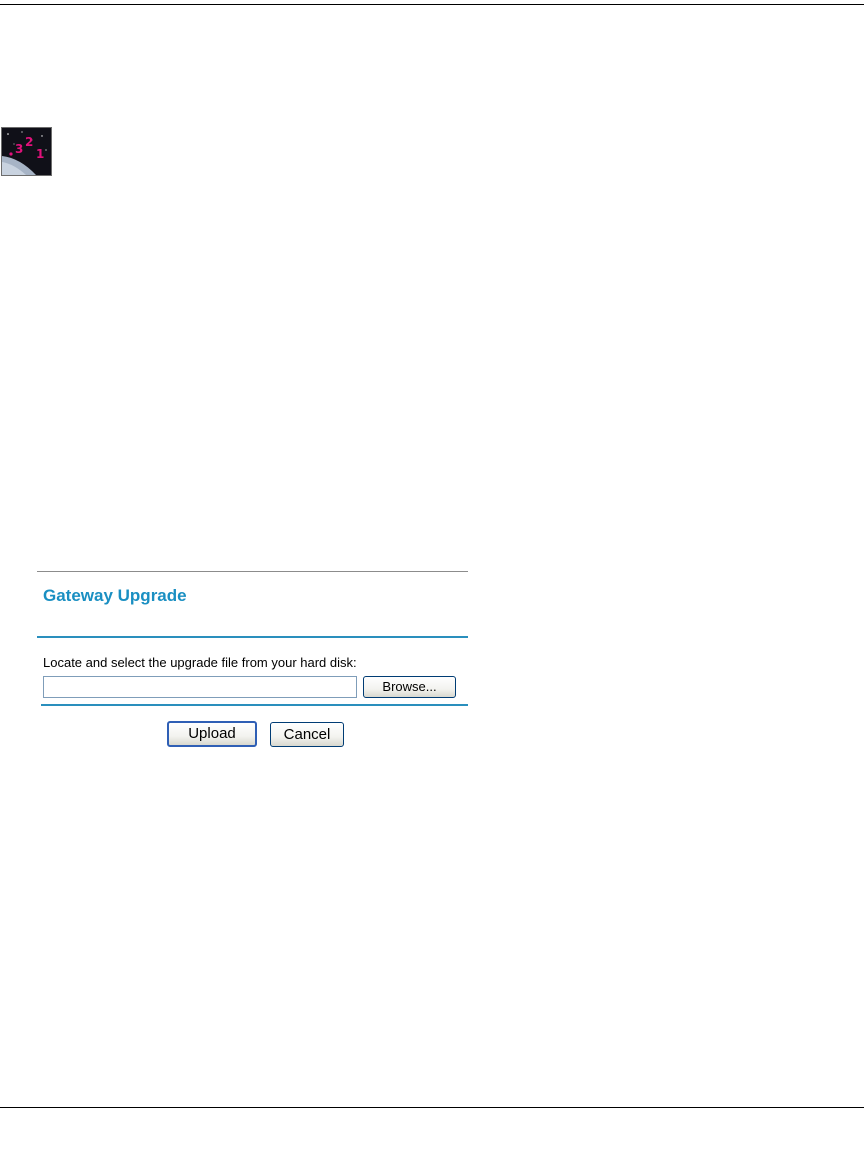 This screenshot has height=1170, width=864. What do you see at coordinates (254, 705) in the screenshot?
I see `form-divider` at bounding box center [254, 705].